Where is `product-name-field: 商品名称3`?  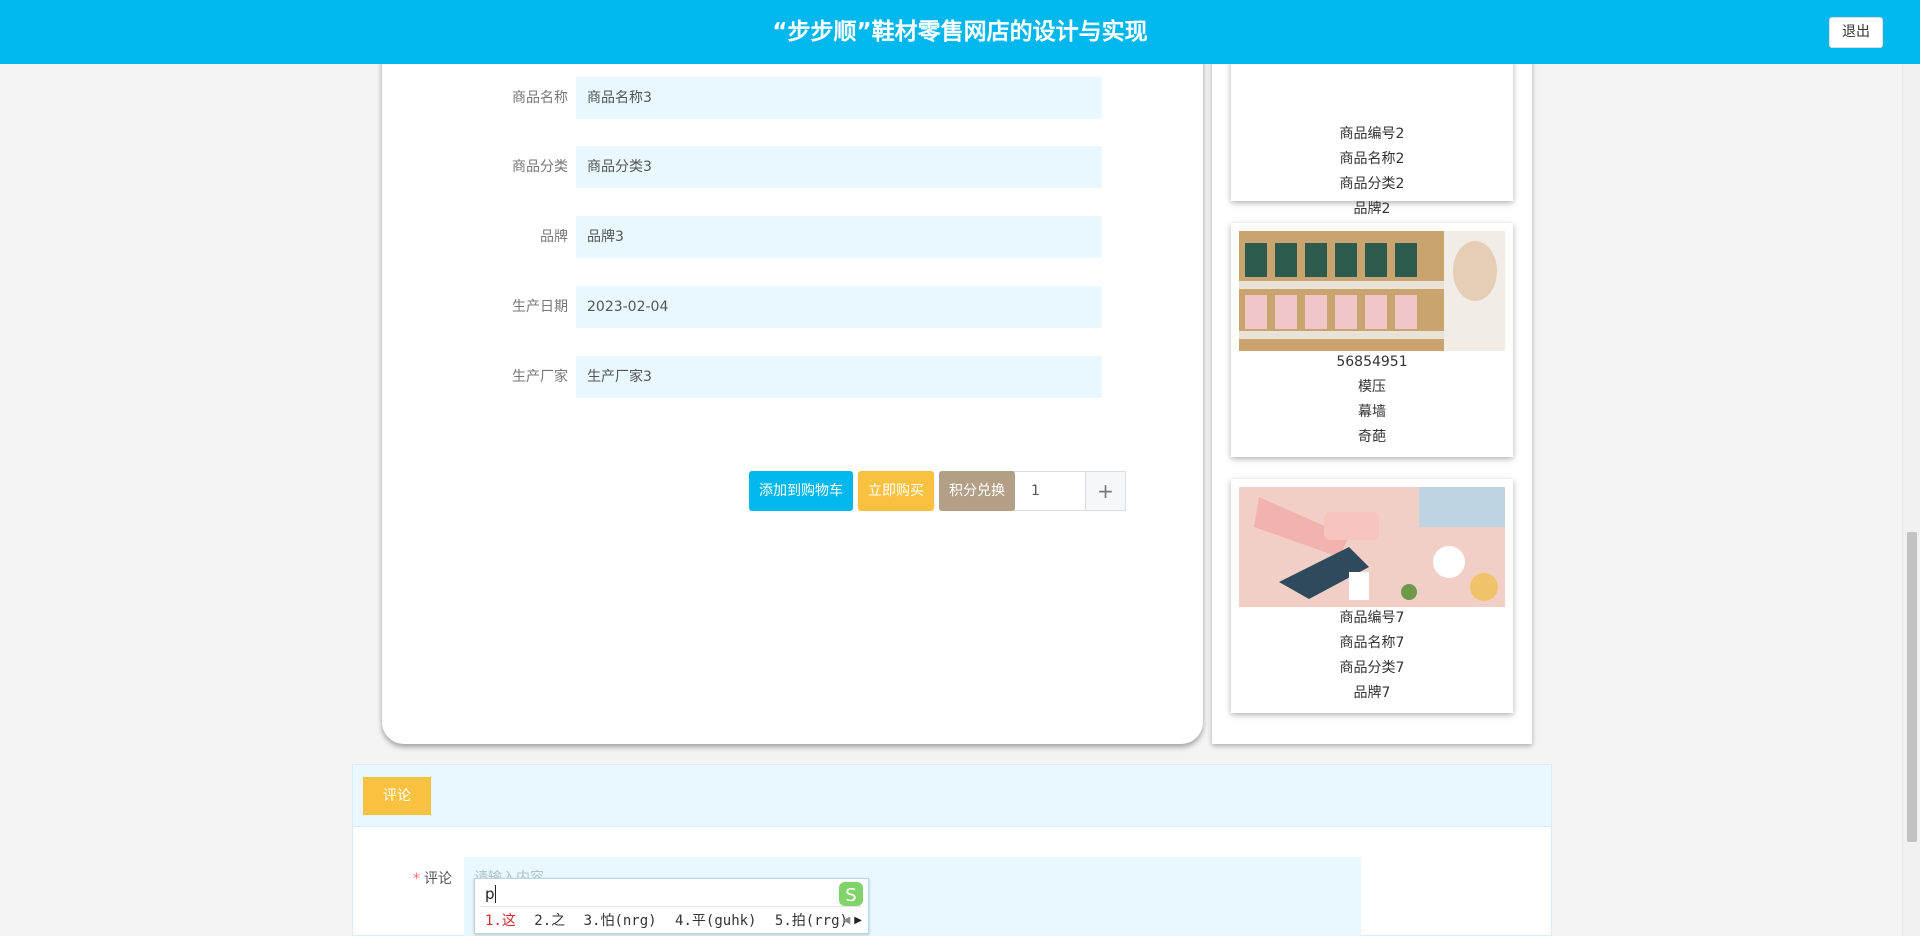
product-name-field: 商品名称3 is located at coordinates (839, 98).